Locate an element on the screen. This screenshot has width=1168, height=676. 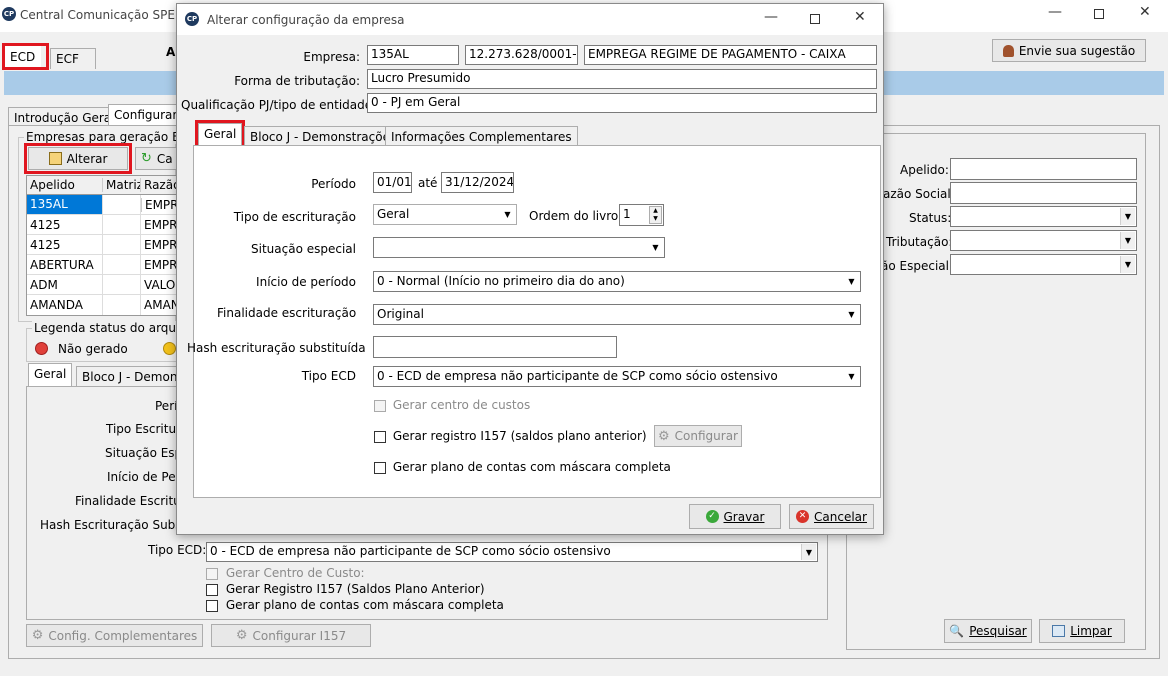
legend-item-nao-gerado: Não gerado is located at coordinates (93, 349).